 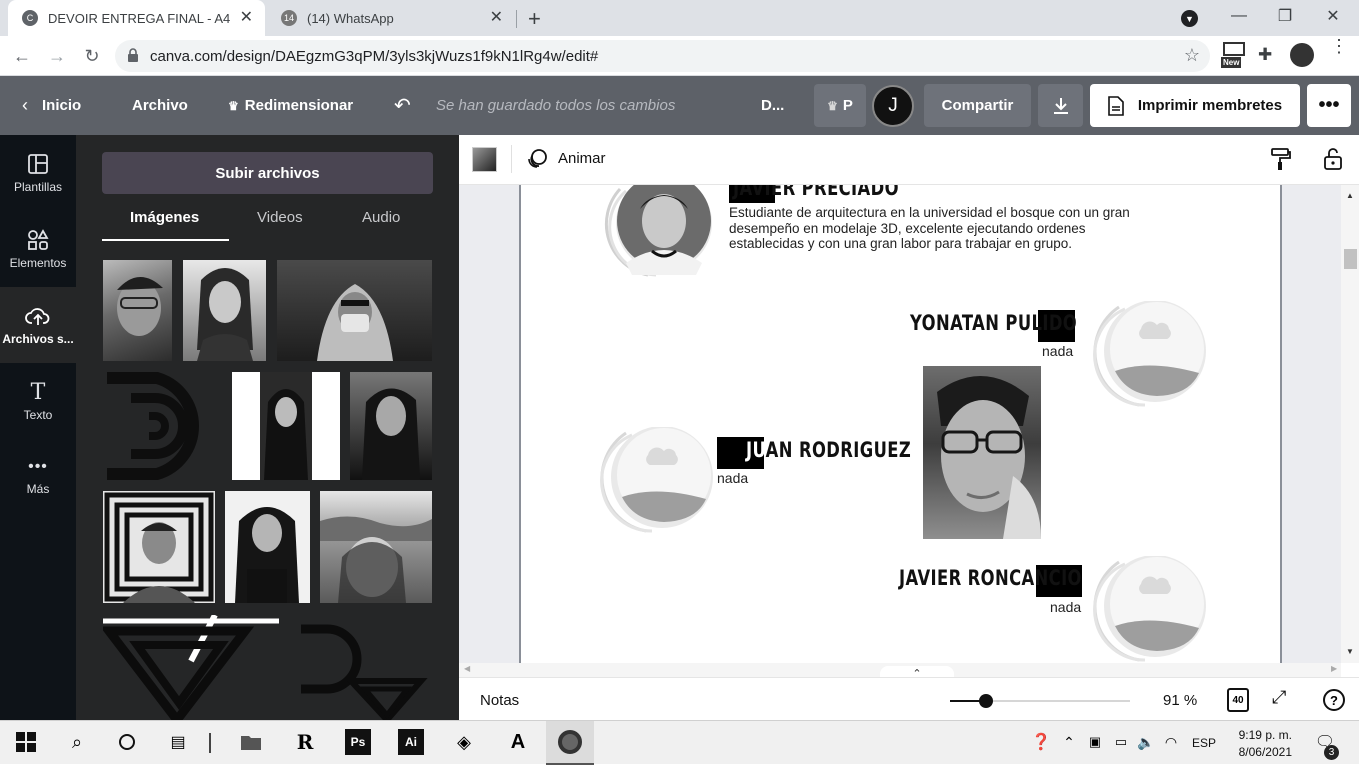 What do you see at coordinates (1234, 56) in the screenshot?
I see `extension-new-icon: New` at bounding box center [1234, 56].